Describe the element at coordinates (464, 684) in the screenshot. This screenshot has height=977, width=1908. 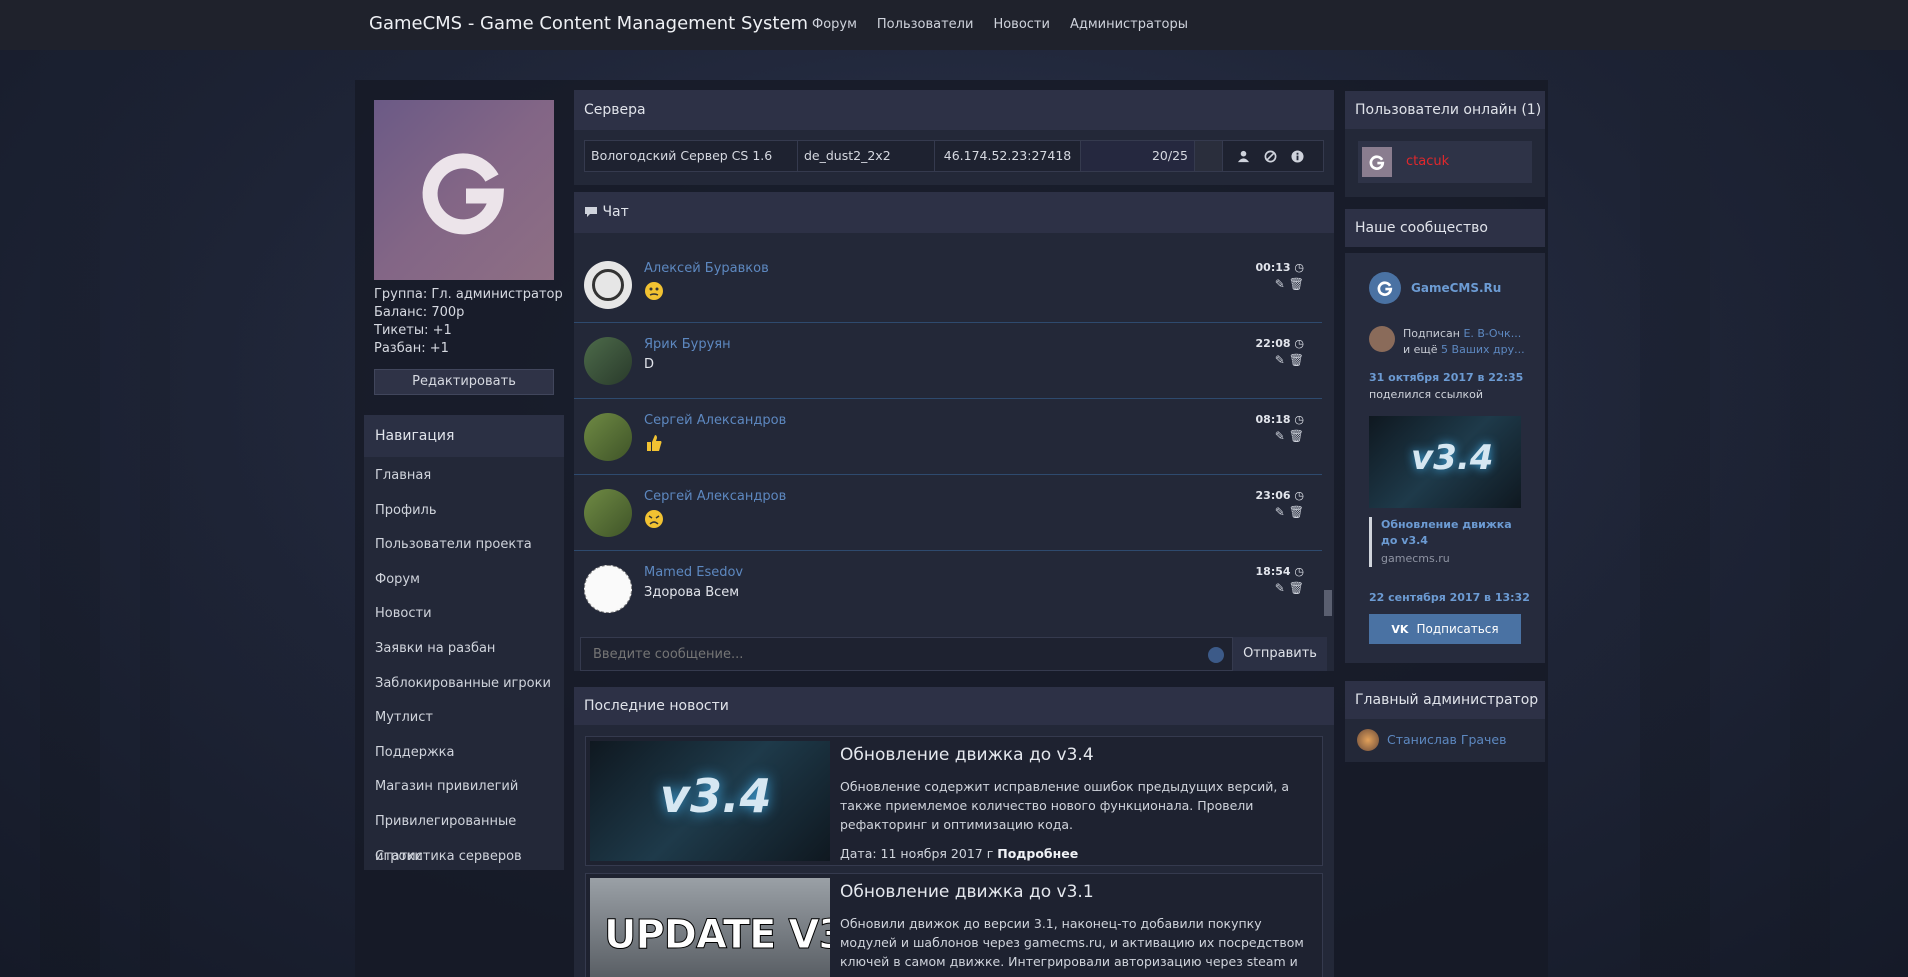
I see `nav-item-banned-players: Заблокированные игроки` at that location.